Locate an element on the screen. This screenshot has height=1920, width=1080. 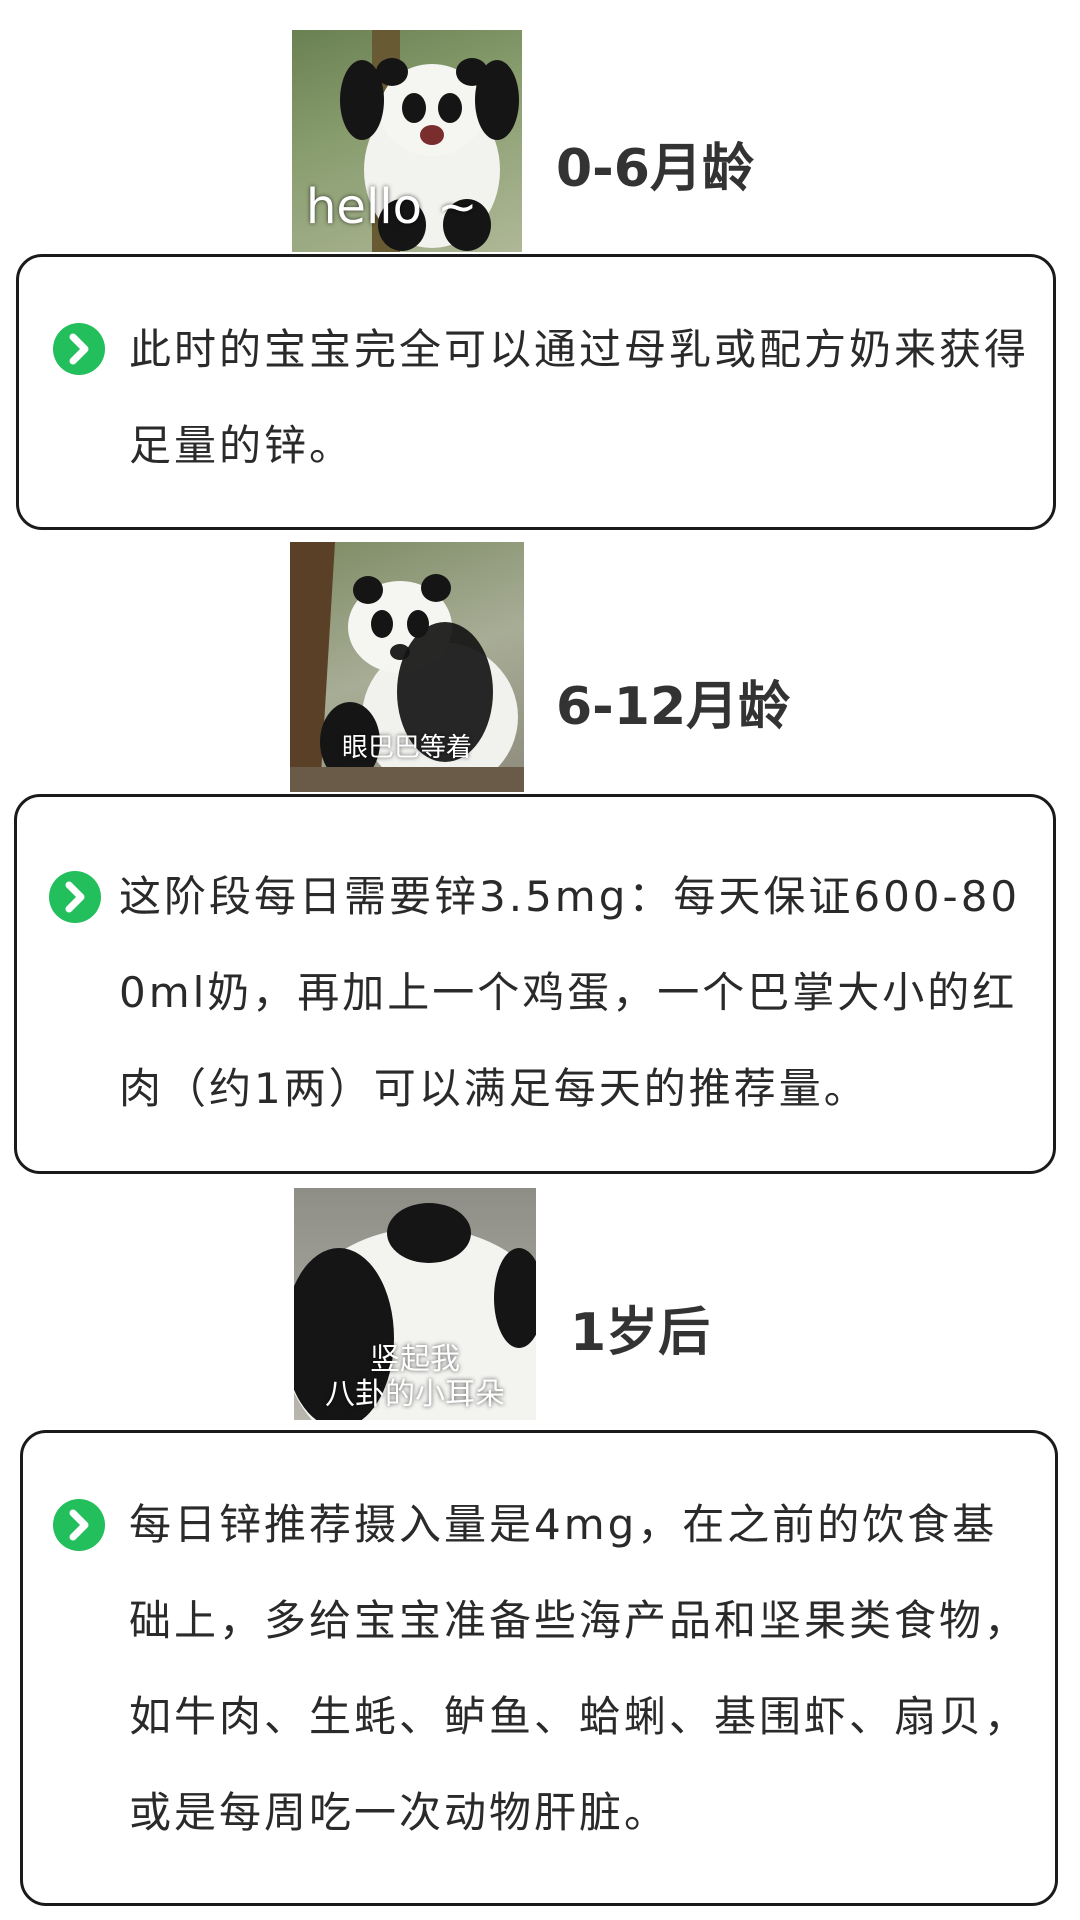
panda-ears-caption-line2: 八卦的小耳朵 is located at coordinates (415, 1394).